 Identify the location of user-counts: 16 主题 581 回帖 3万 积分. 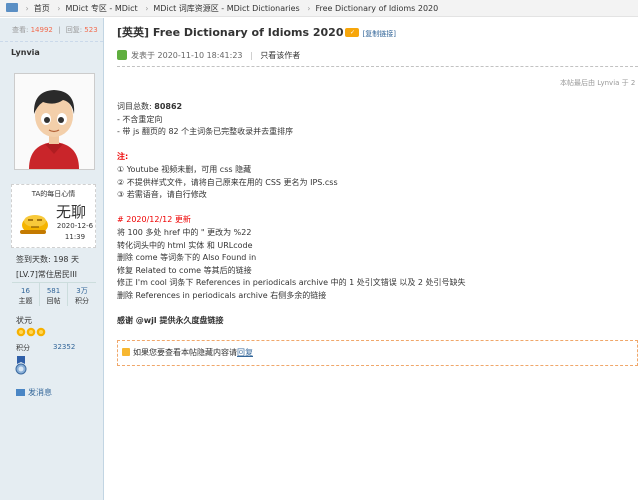
(54, 294).